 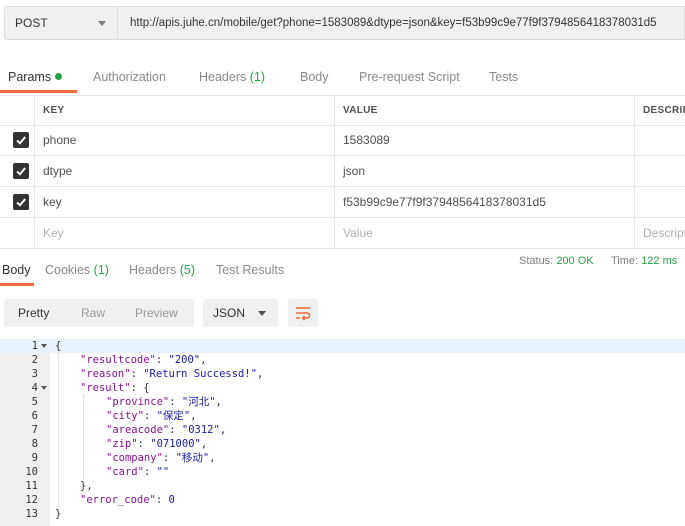 I want to click on code-line: 1 {, so click(x=342, y=346).